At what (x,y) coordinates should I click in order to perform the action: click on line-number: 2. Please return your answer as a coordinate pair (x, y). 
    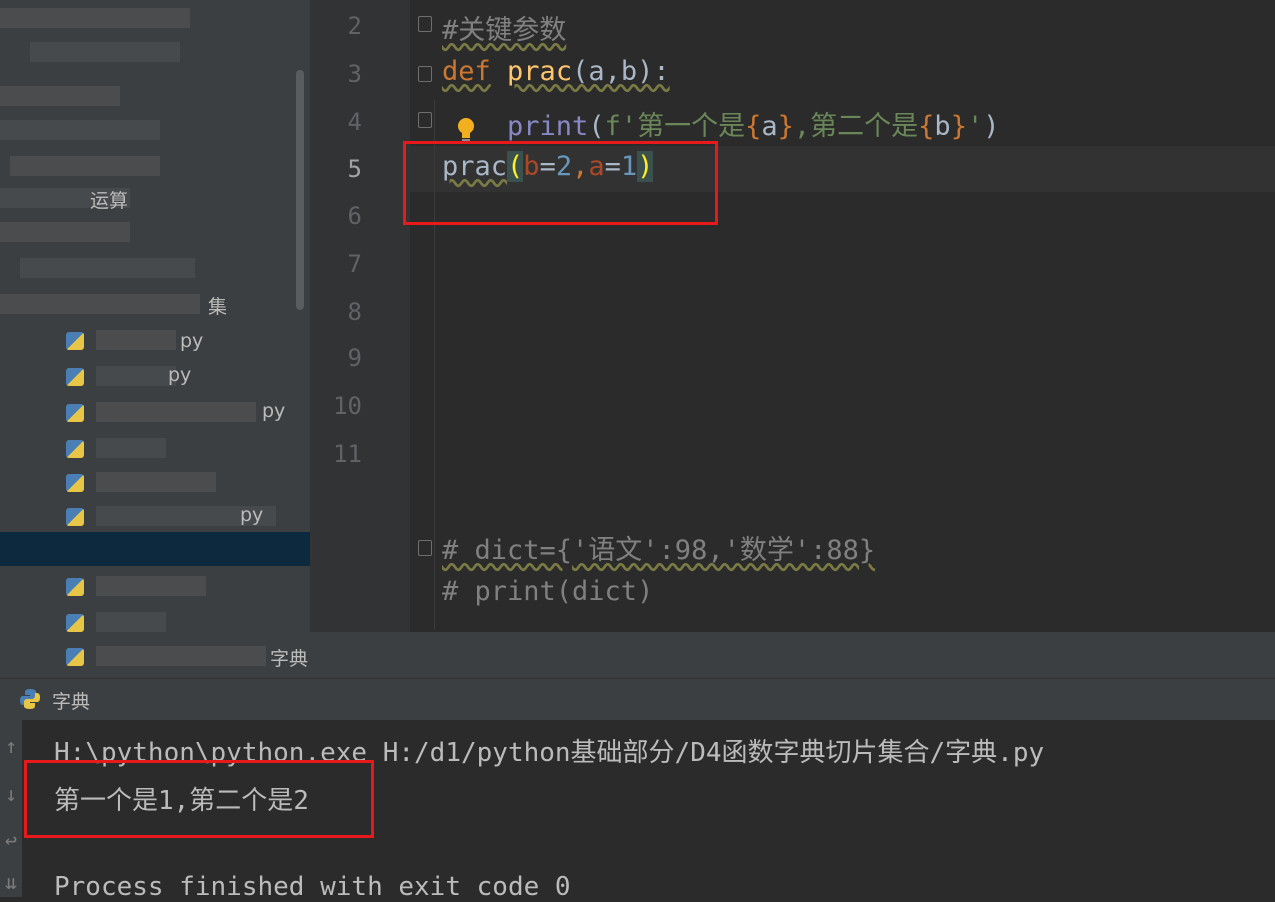
    Looking at the image, I should click on (354, 26).